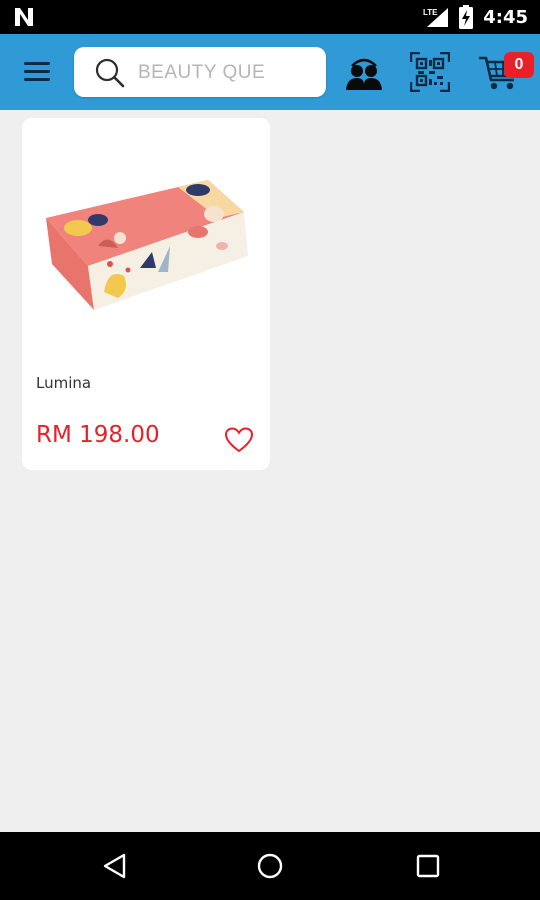 This screenshot has width=540, height=900. Describe the element at coordinates (146, 247) in the screenshot. I see `product-box-image` at that location.